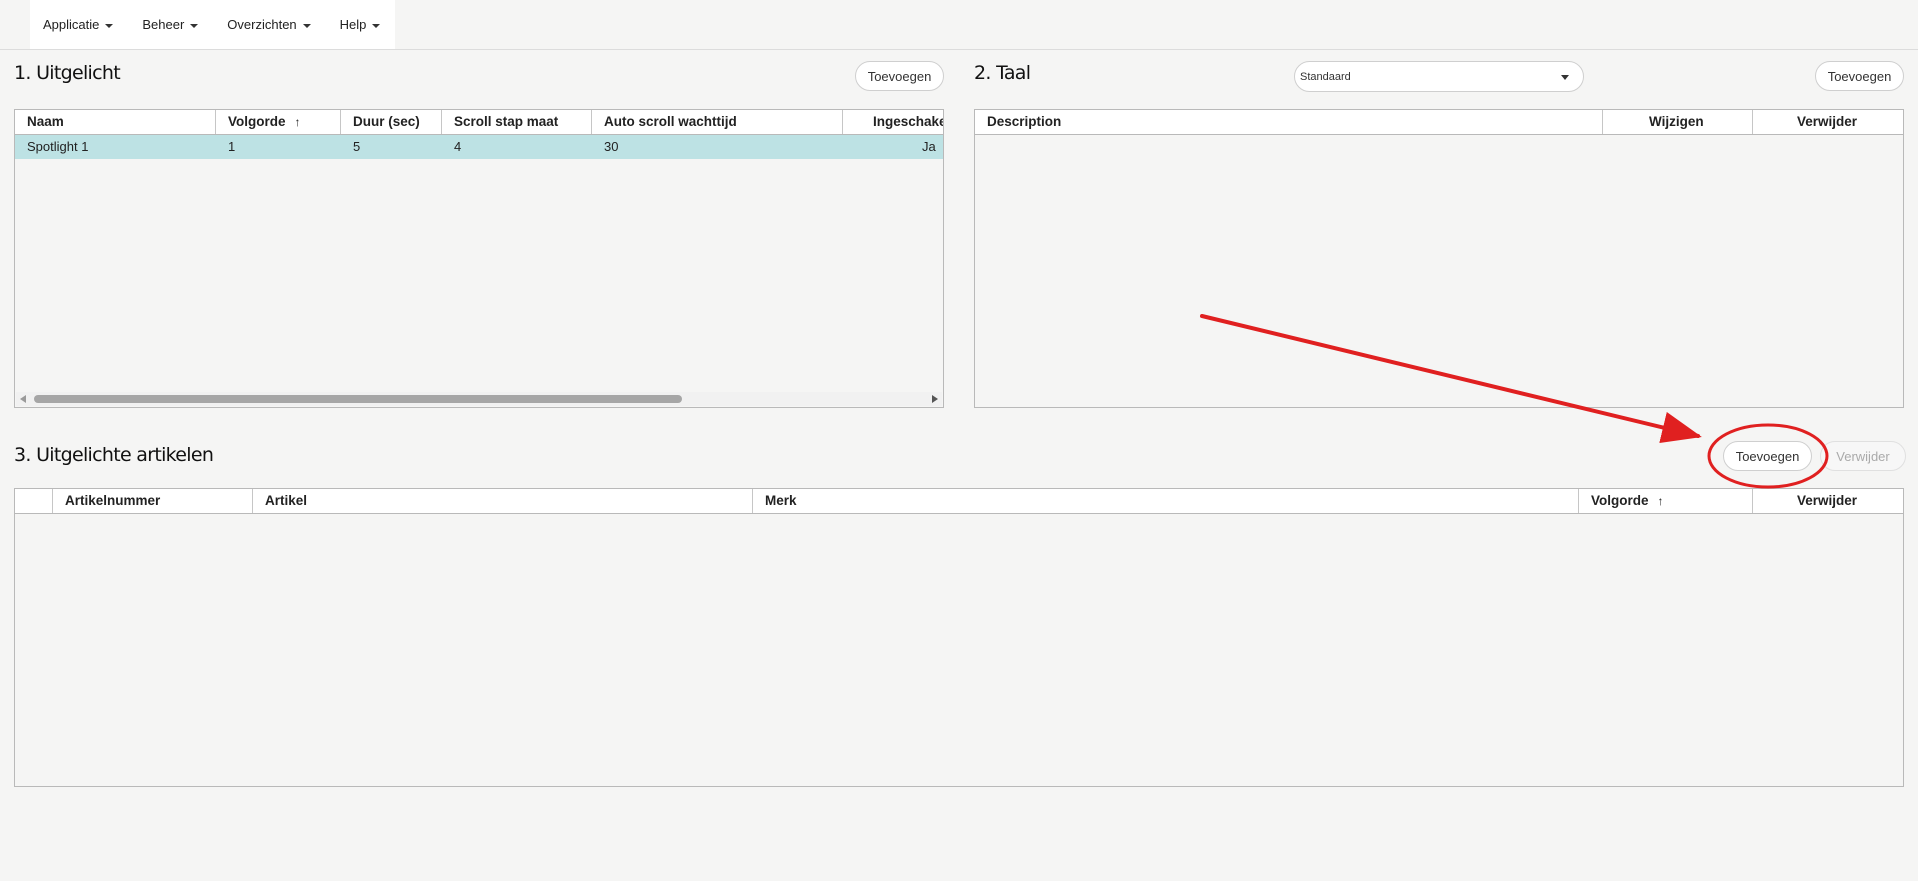 This screenshot has width=1918, height=881. What do you see at coordinates (232, 146) in the screenshot?
I see `cell-volgorde: 1` at bounding box center [232, 146].